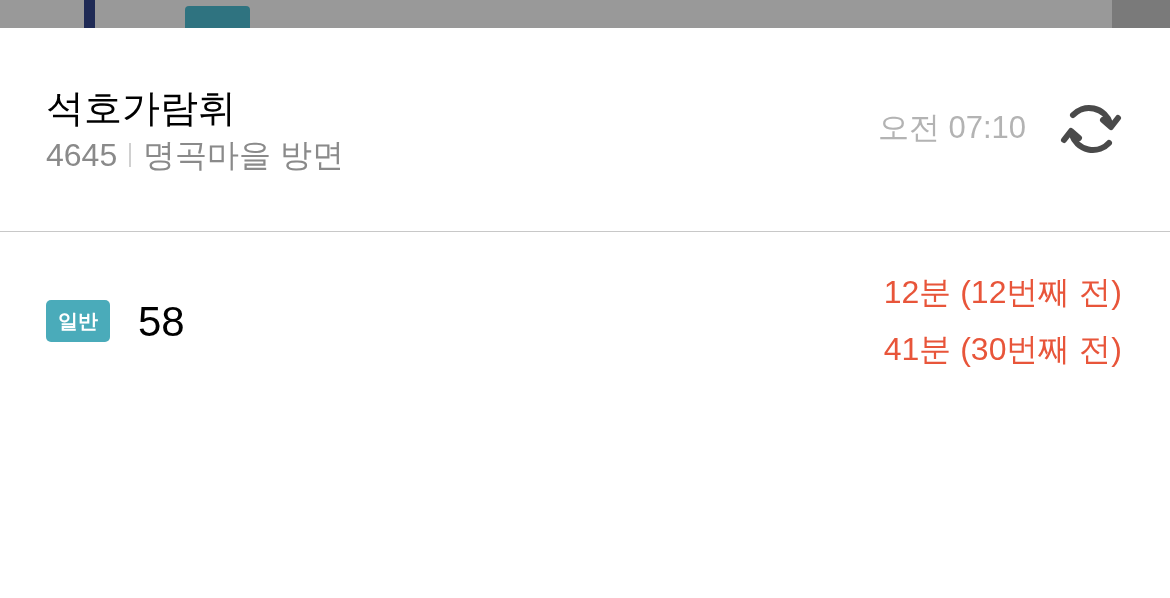 This screenshot has height=598, width=1170. I want to click on arrival-time: 12분 (12번째 전), so click(1002, 292).